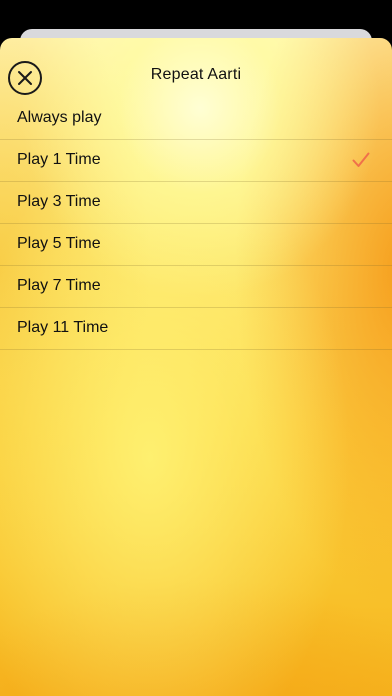 This screenshot has height=696, width=392. What do you see at coordinates (196, 119) in the screenshot?
I see `option-always-play: Always play` at bounding box center [196, 119].